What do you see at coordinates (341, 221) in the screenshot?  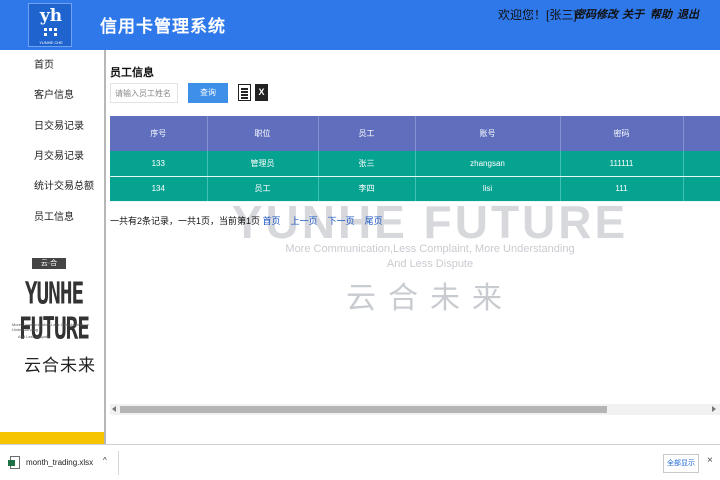 I see `next-page-link: 下一页` at bounding box center [341, 221].